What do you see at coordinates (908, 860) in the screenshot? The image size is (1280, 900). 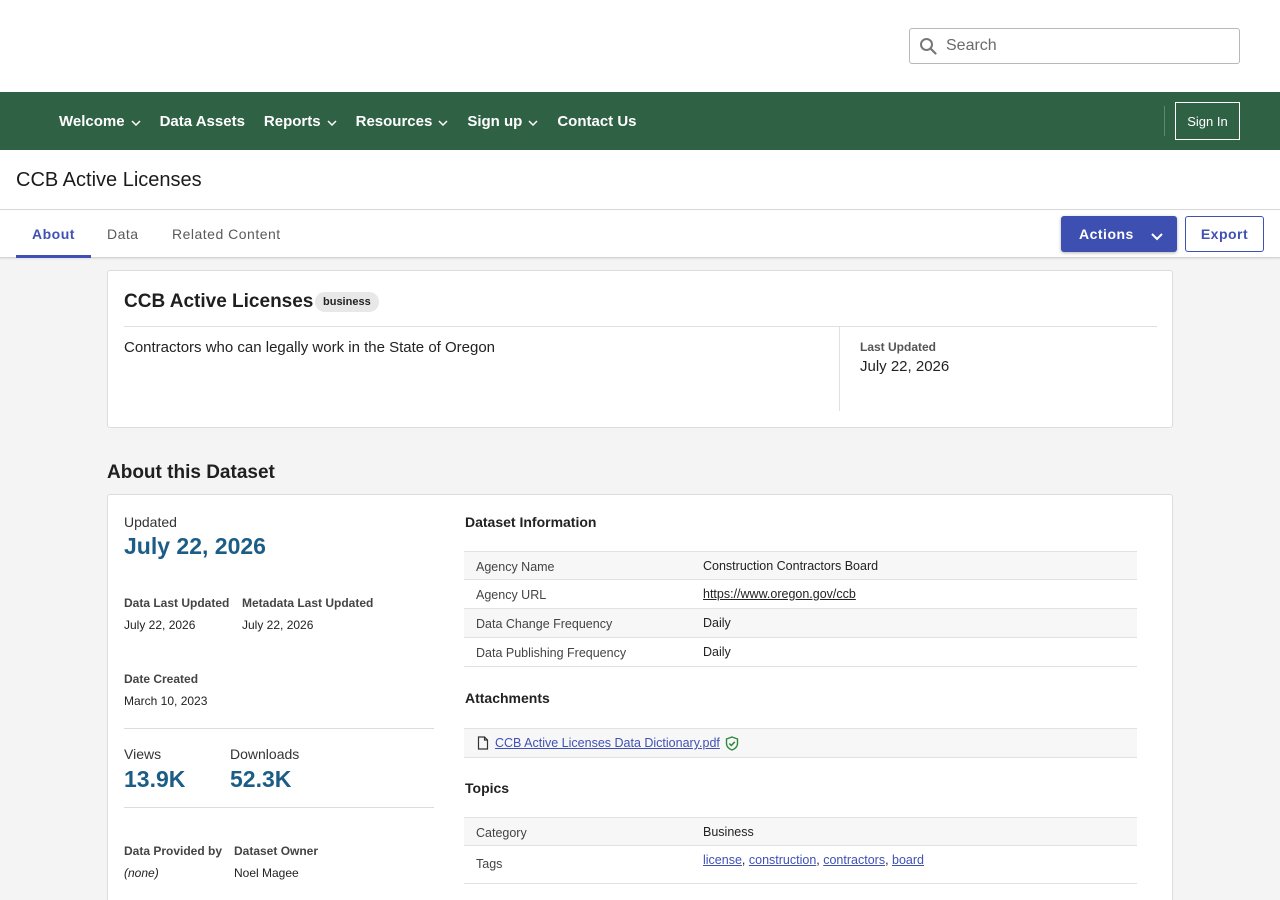 I see `tag-link: board` at bounding box center [908, 860].